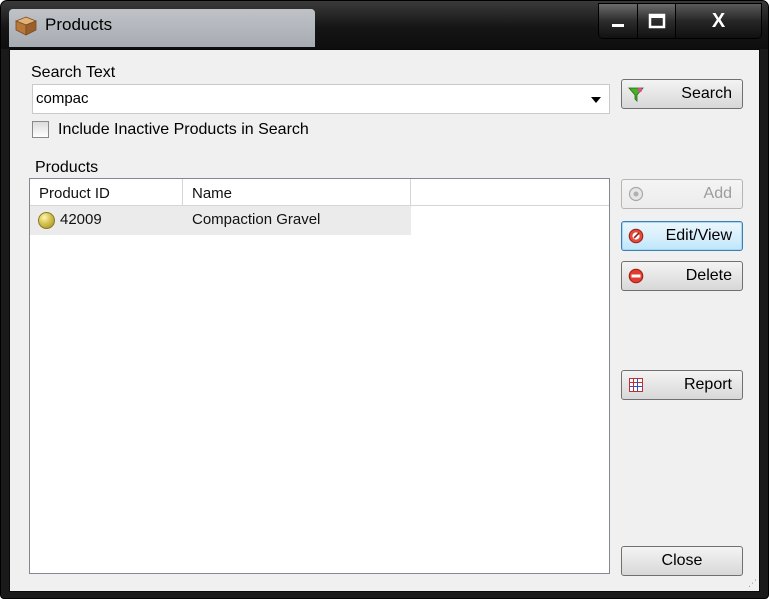 The image size is (769, 599). What do you see at coordinates (106, 192) in the screenshot?
I see `column-header-product-id: Product ID` at bounding box center [106, 192].